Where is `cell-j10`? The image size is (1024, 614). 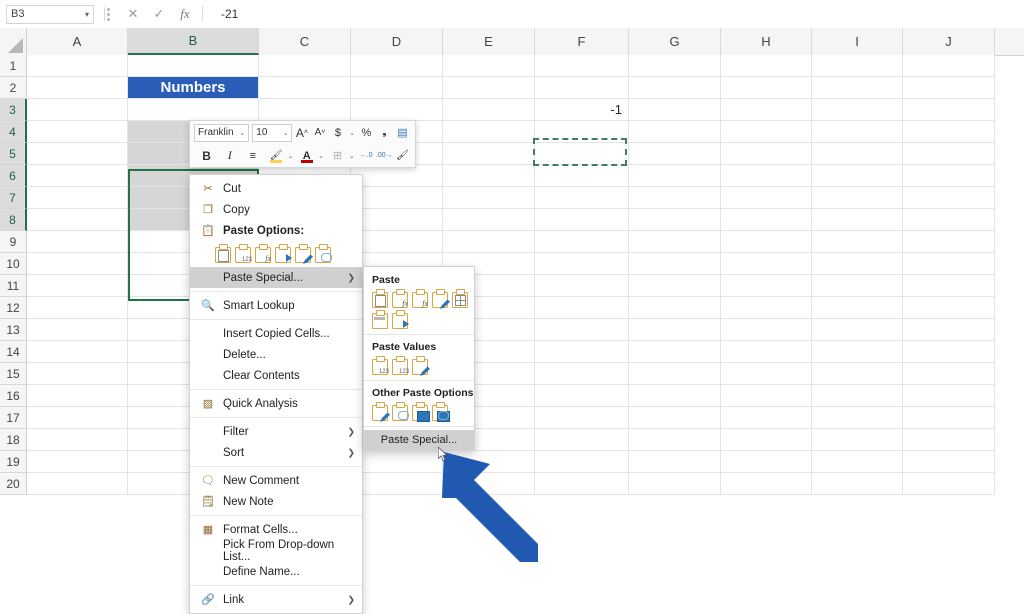
cell-j10 is located at coordinates (949, 264).